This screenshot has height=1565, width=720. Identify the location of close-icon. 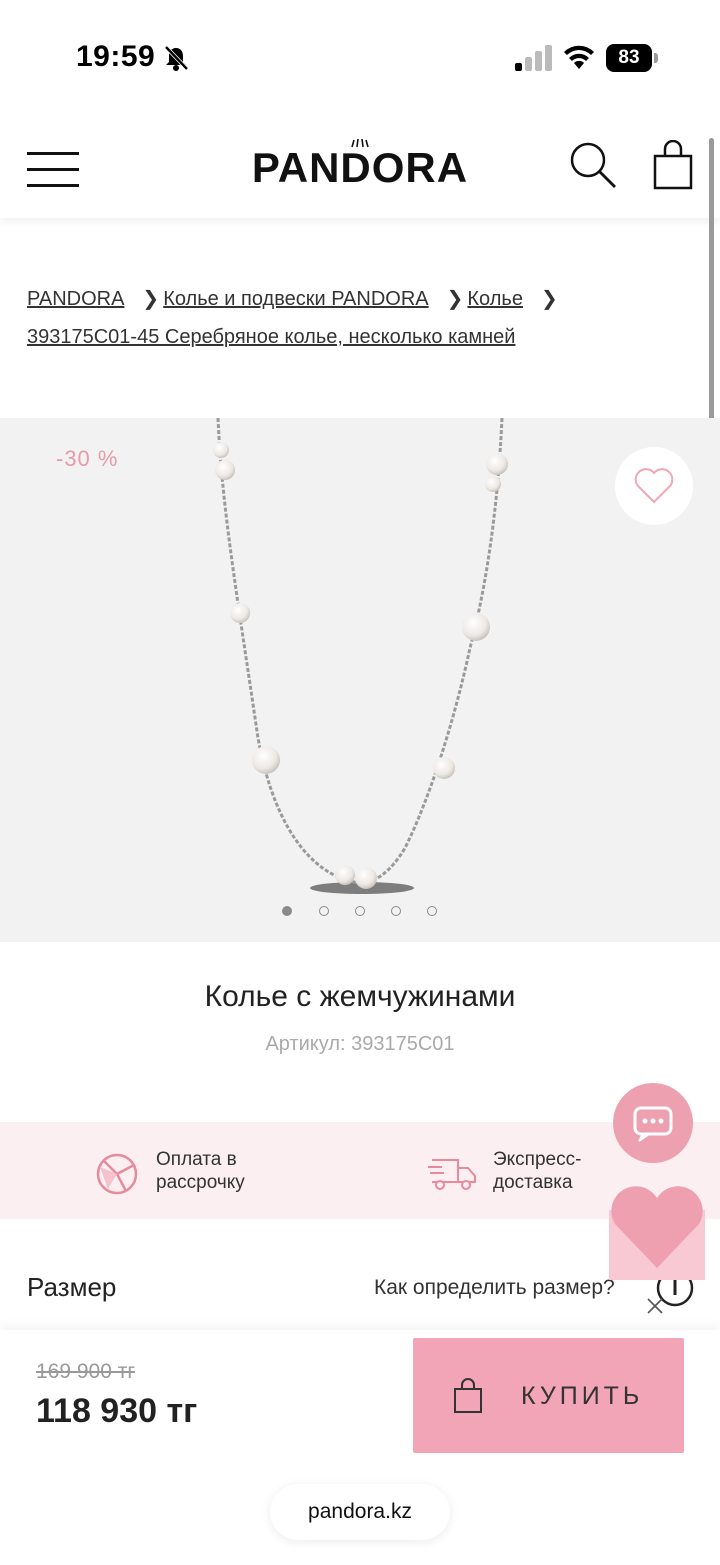
(655, 1306).